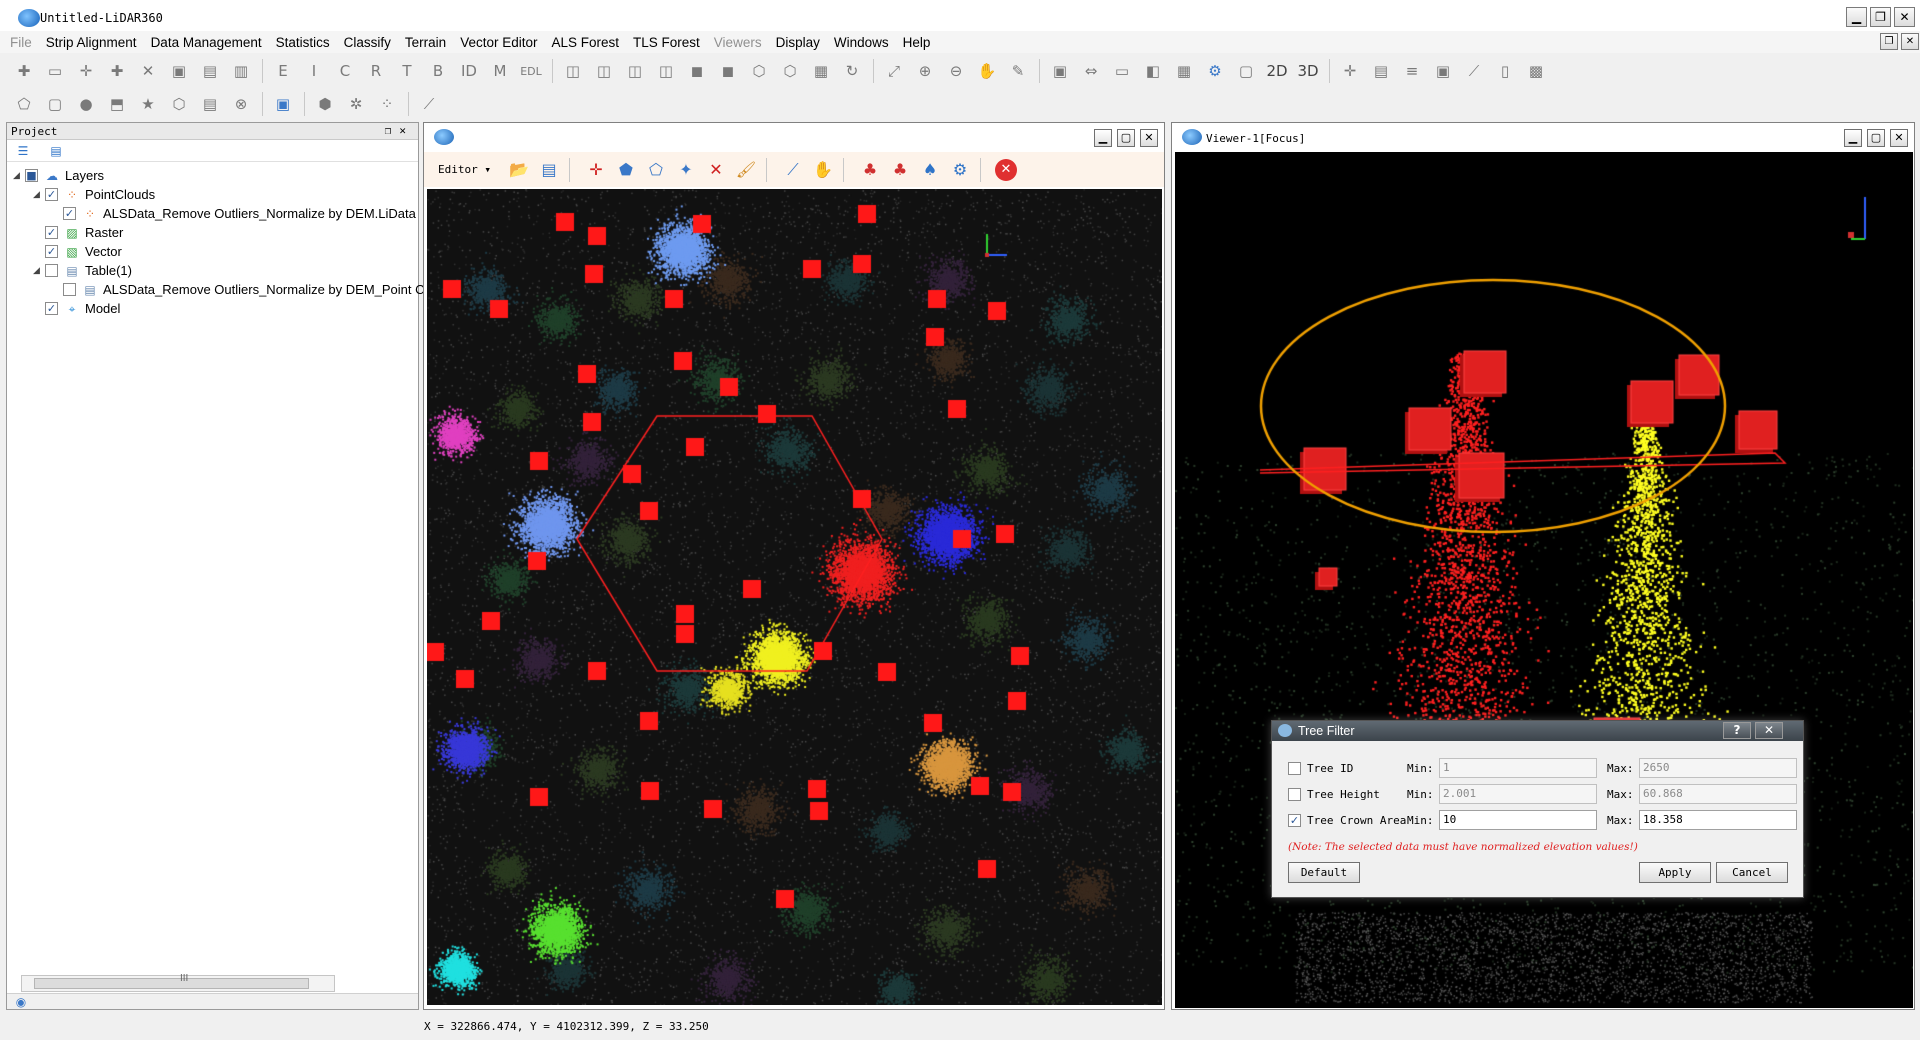 The height and width of the screenshot is (1040, 1920). Describe the element at coordinates (1215, 71) in the screenshot. I see `settings-icon: ⚙` at that location.